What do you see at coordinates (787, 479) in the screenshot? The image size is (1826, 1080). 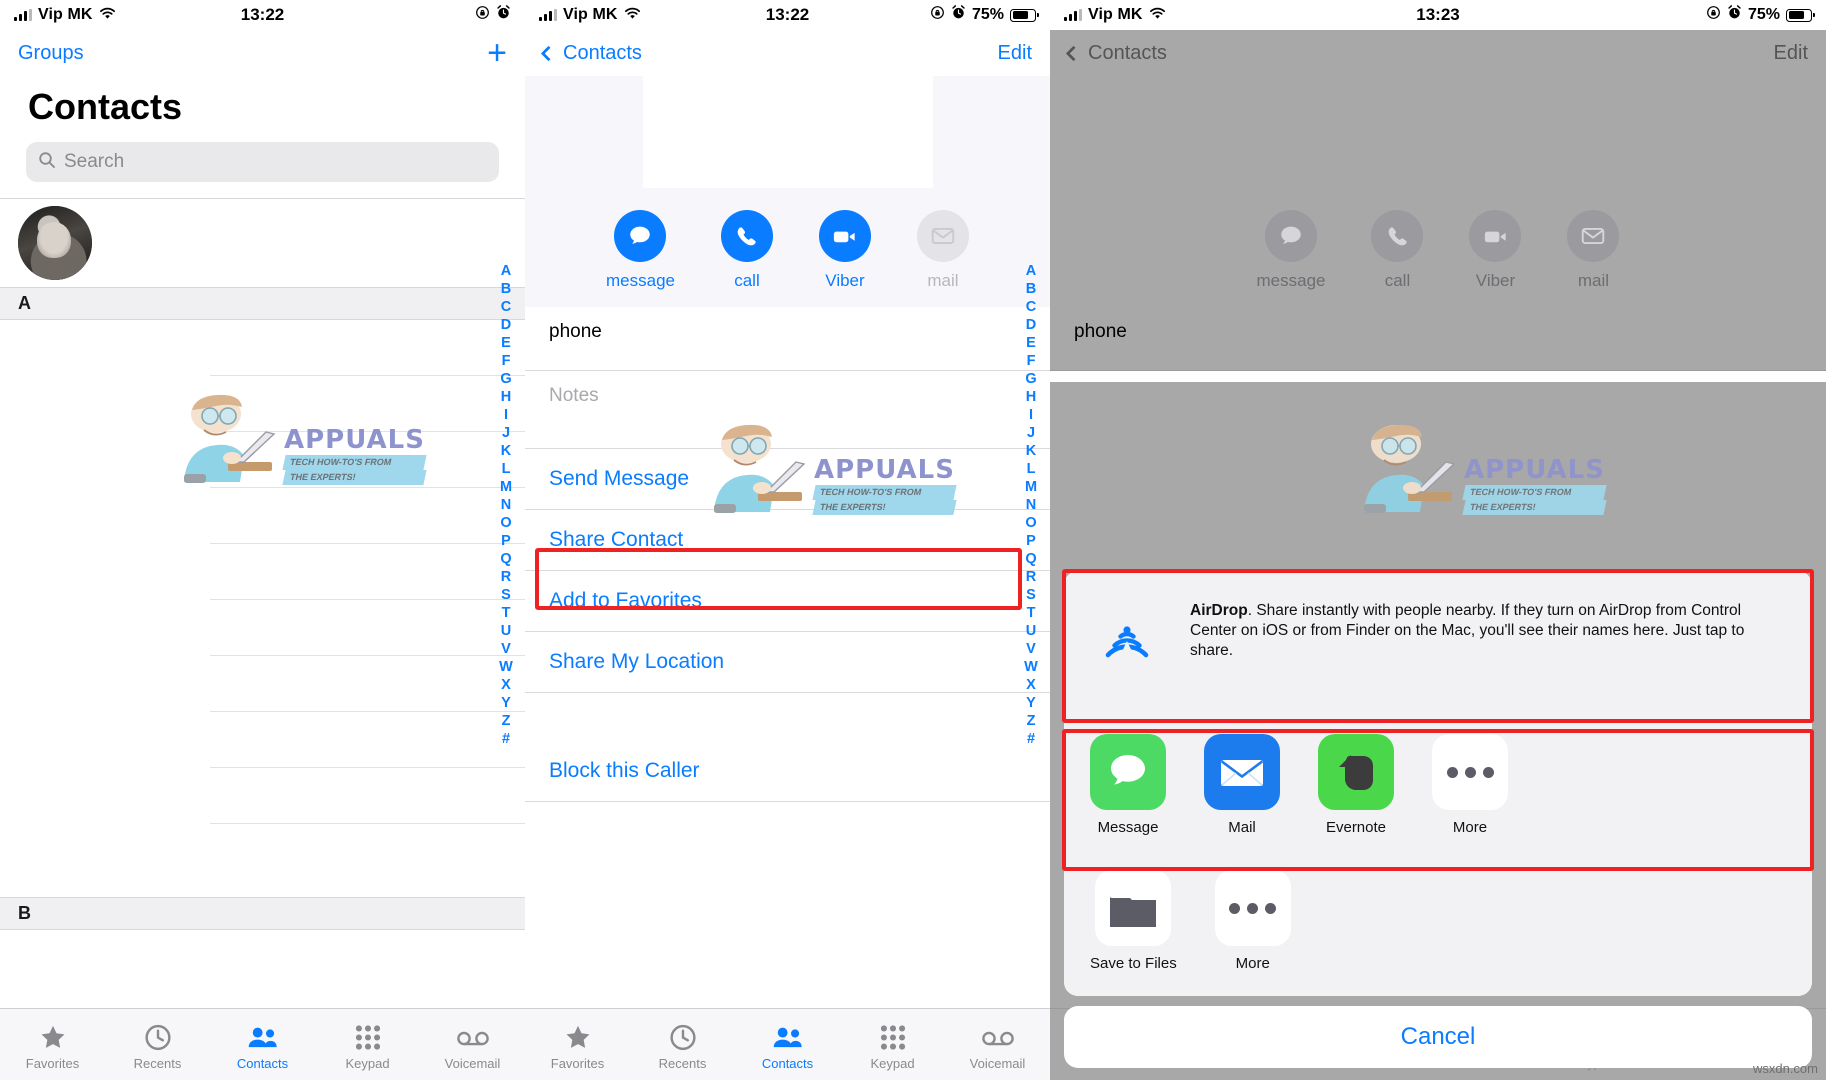 I see `send-message-row: Send Message` at bounding box center [787, 479].